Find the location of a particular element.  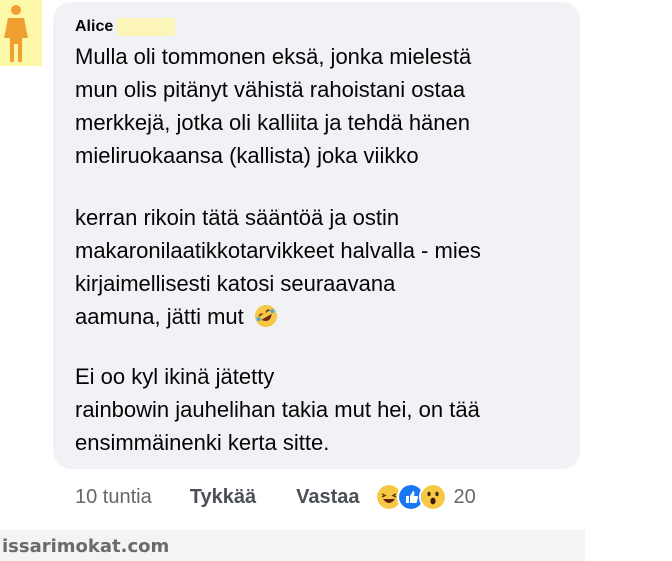

watermark-bar: issarimokat.com is located at coordinates (292, 545).